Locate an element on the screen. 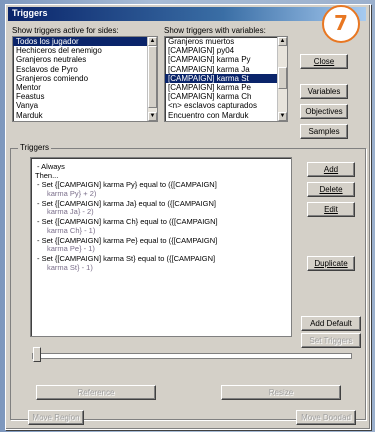  variables-label-btn: Variables is located at coordinates (324, 91).